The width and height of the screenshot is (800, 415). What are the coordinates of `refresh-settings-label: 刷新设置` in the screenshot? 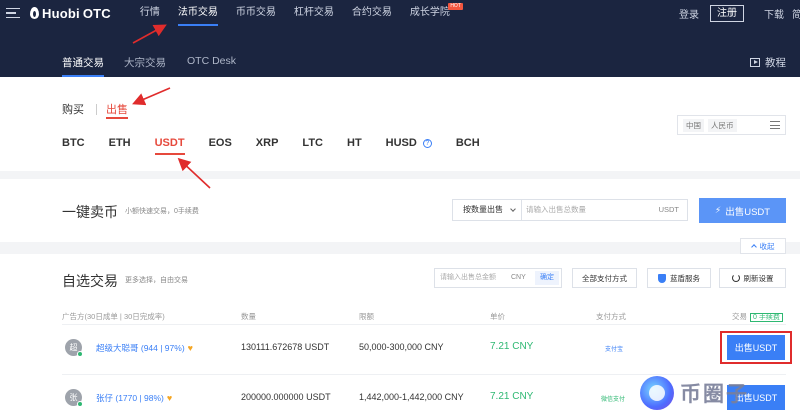 It's located at (758, 278).